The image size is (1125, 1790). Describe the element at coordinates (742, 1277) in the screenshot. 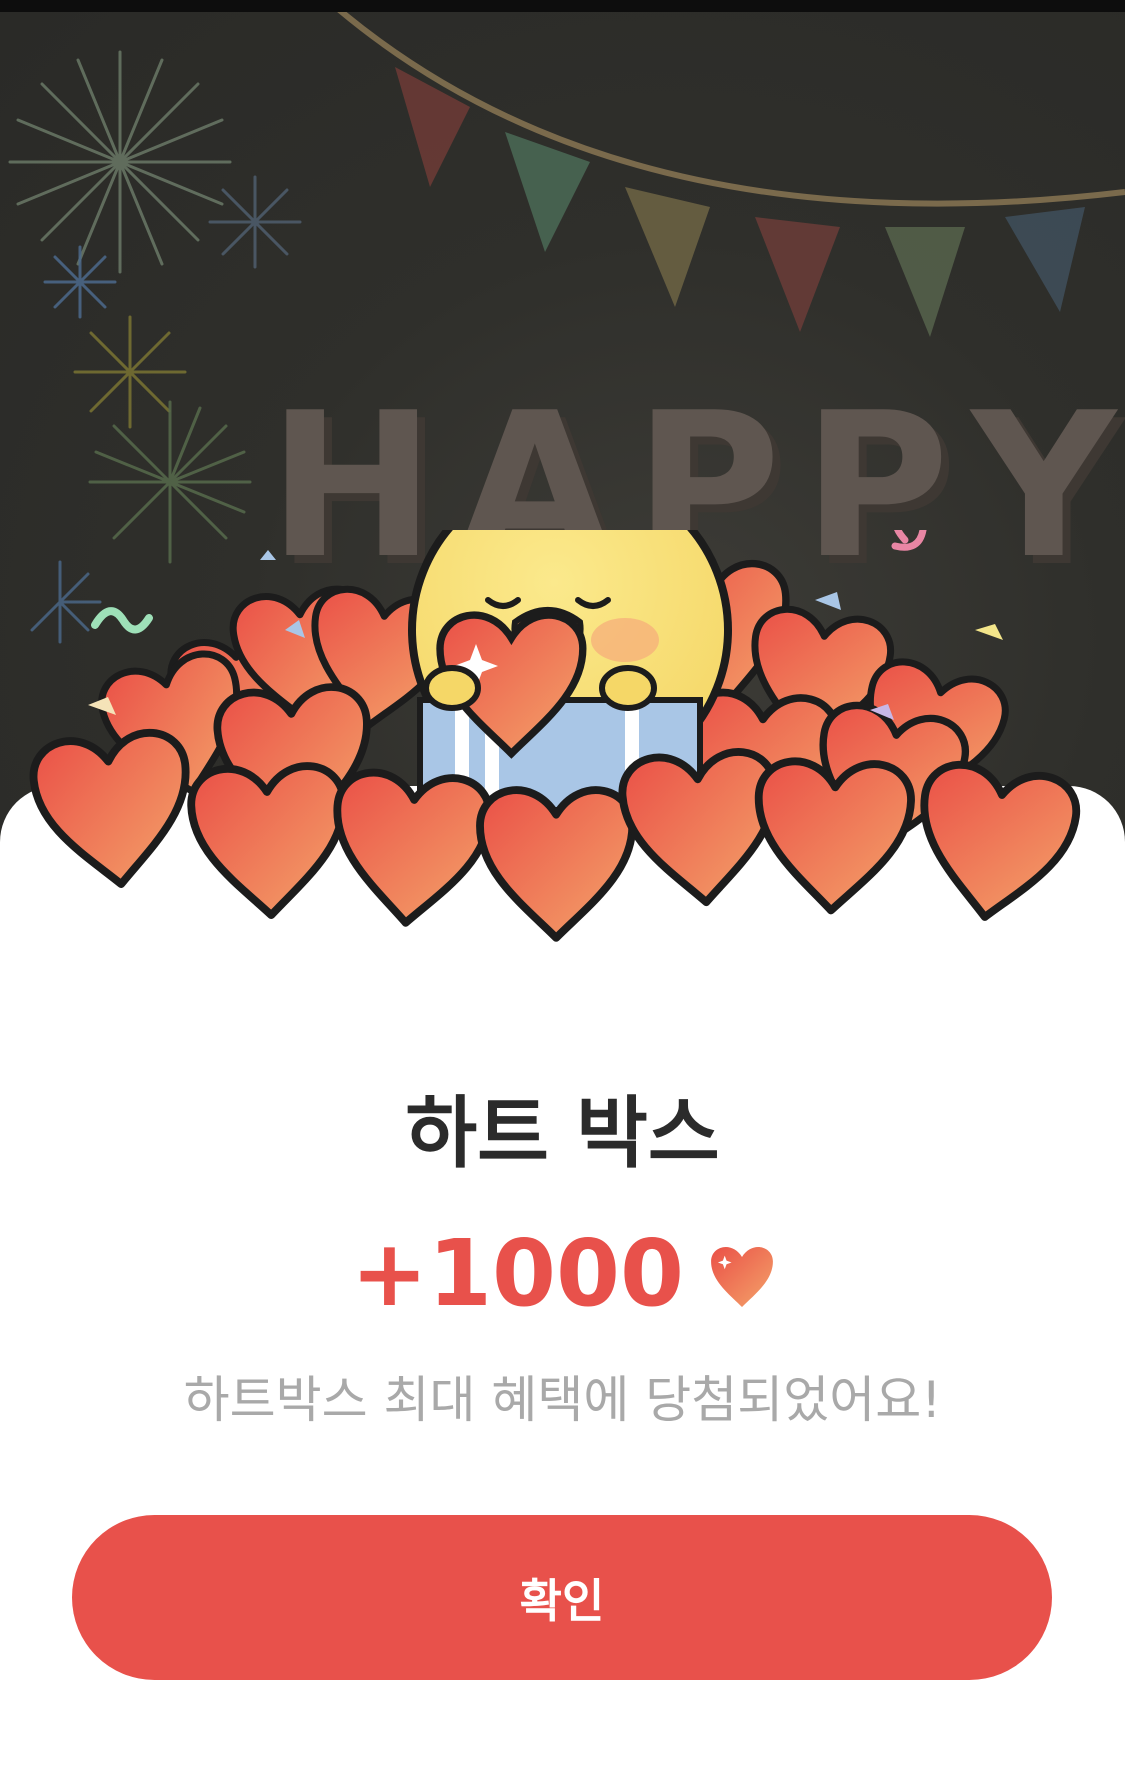

I see `heart-icon` at that location.